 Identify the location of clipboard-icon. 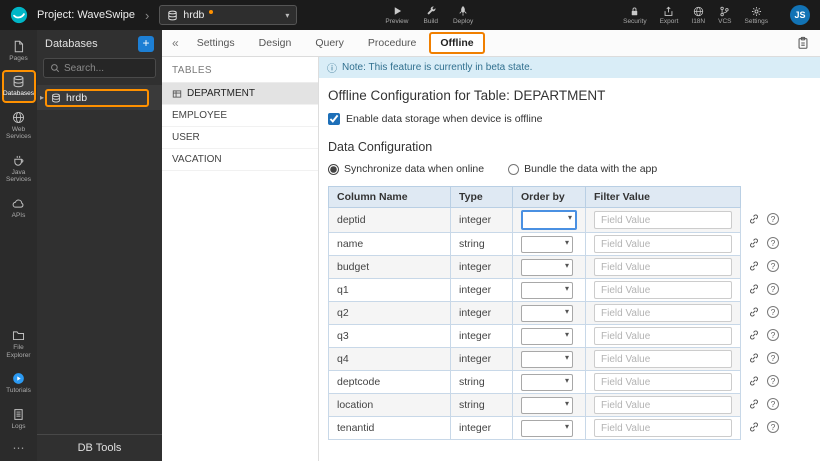
(806, 43).